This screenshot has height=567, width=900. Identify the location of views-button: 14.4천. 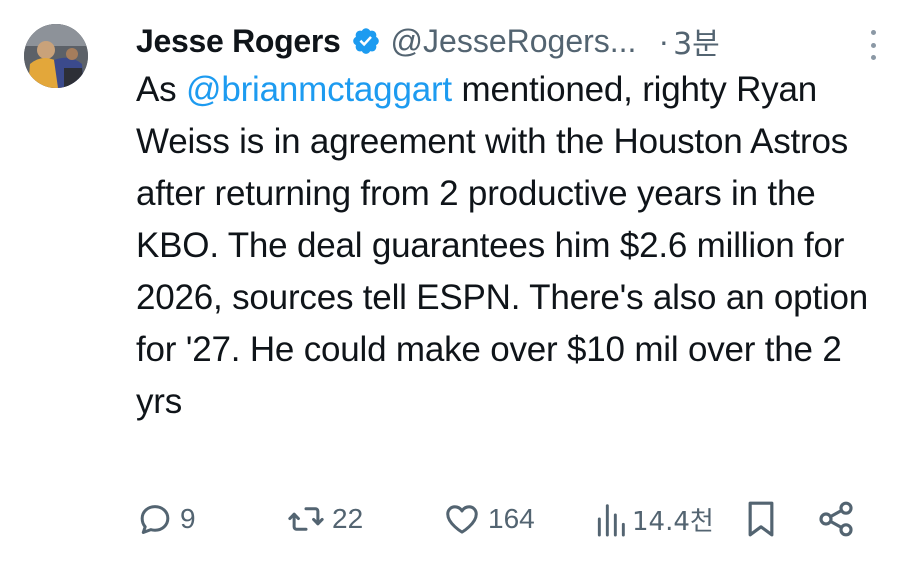
(654, 519).